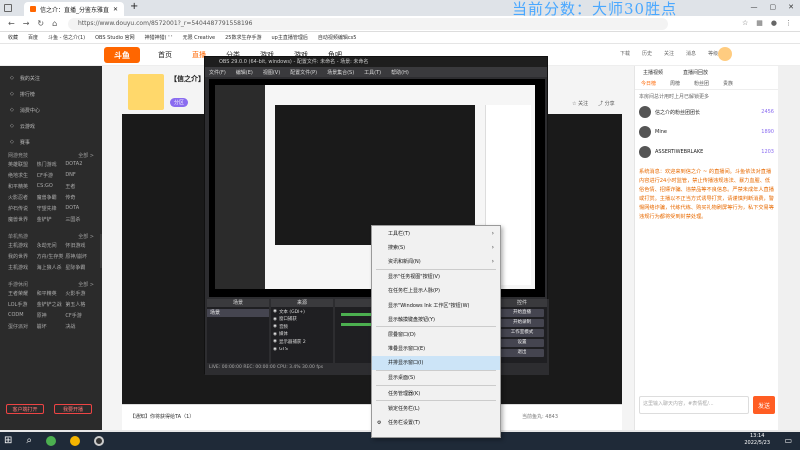  I want to click on obs-menu-item: 视图(V), so click(271, 72).